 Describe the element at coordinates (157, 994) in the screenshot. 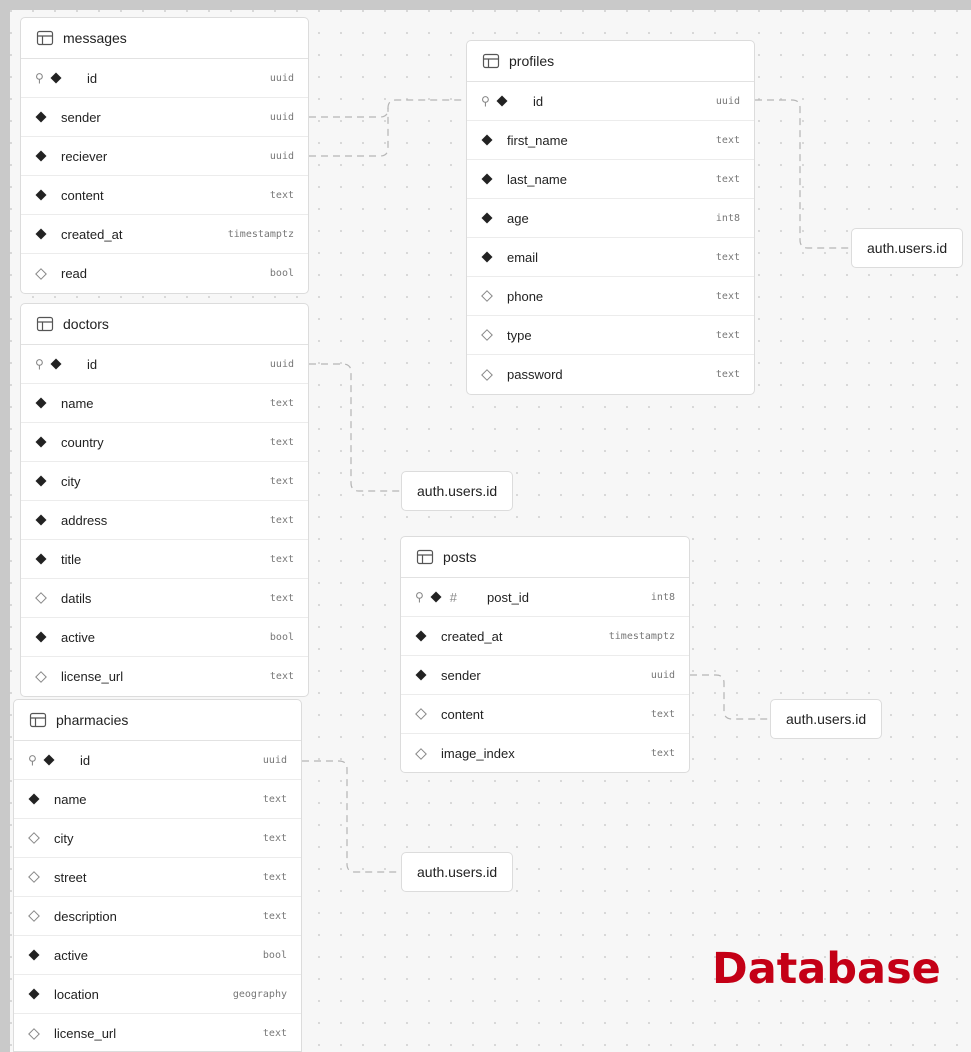

I see `column-row: location geography` at that location.